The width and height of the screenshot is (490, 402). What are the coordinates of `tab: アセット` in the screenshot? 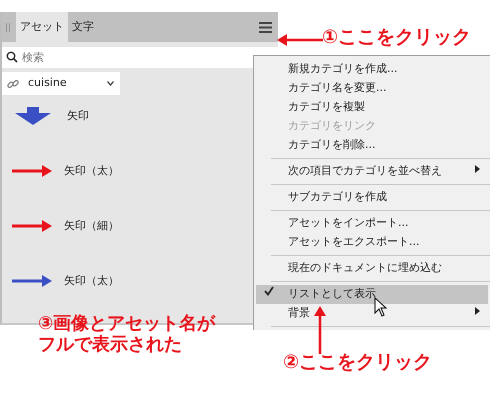 It's located at (42, 27).